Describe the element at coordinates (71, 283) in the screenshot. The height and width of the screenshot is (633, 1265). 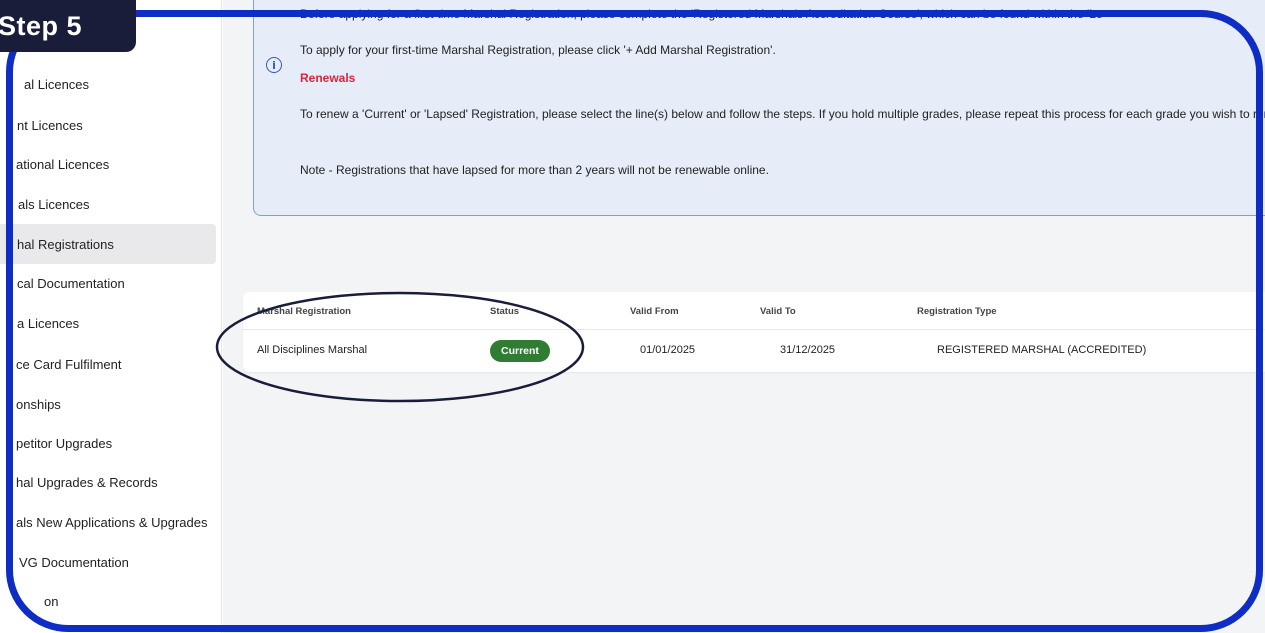
I see `sidebar-item-label: cal Documentation` at that location.